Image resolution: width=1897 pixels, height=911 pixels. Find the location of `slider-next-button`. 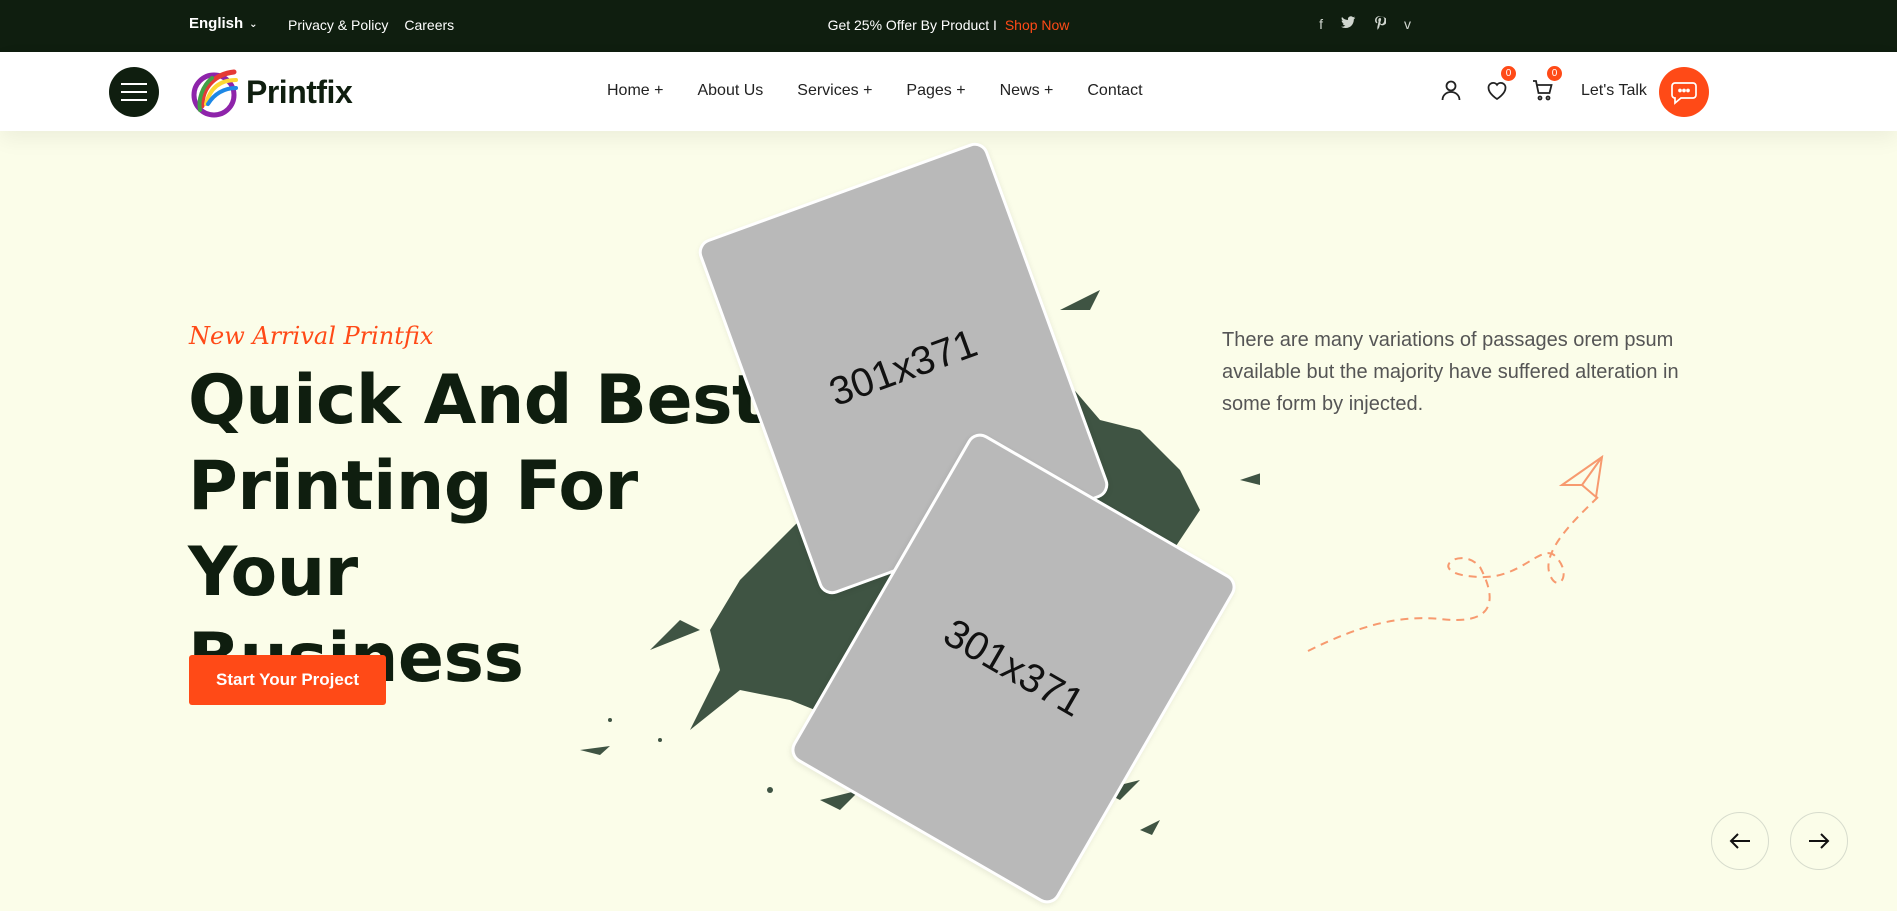

slider-next-button is located at coordinates (1819, 841).